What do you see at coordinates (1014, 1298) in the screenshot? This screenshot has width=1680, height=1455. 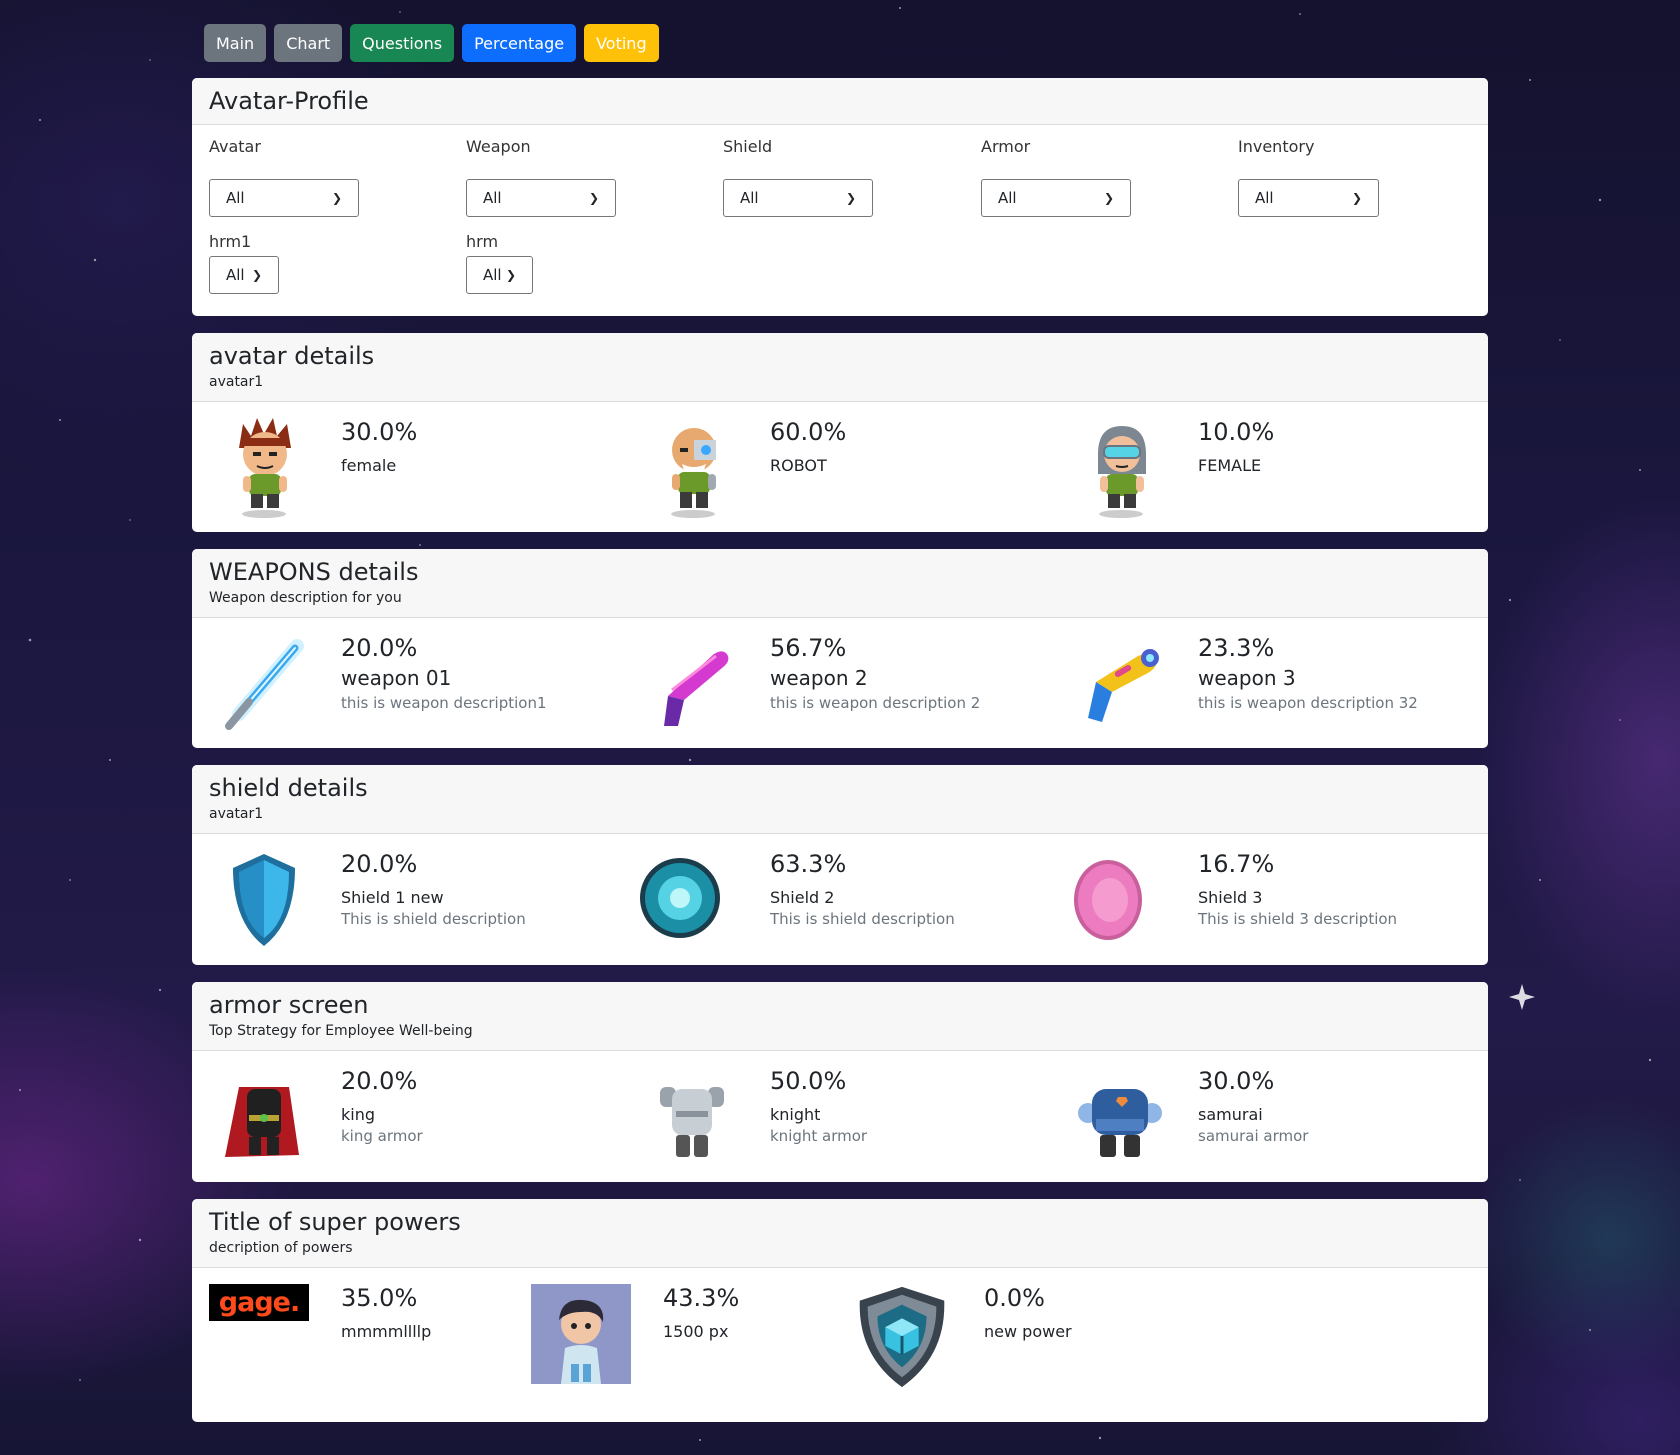 I see `percentage-value: 0.0%` at bounding box center [1014, 1298].